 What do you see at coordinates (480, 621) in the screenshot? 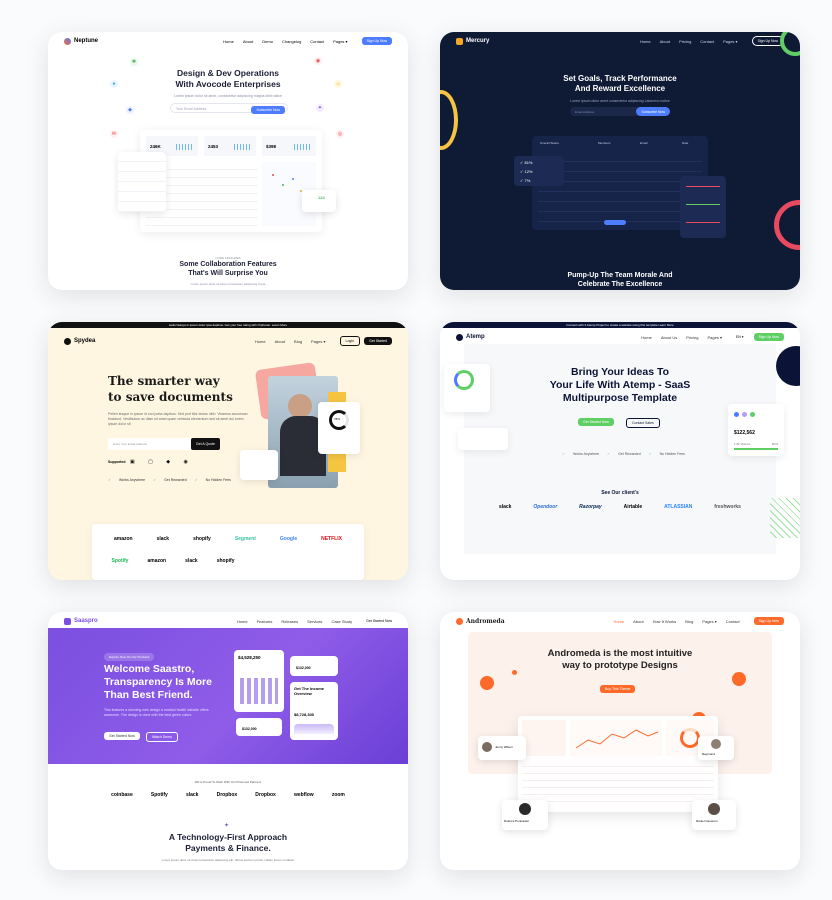
I see `logo: Andromeda` at bounding box center [480, 621].